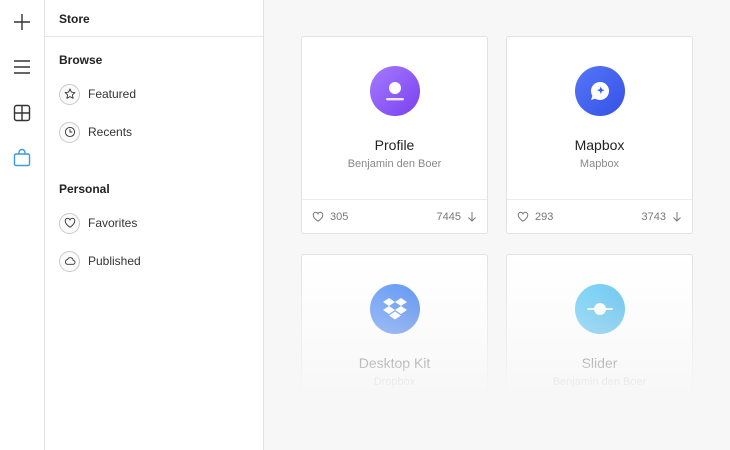 Image resolution: width=730 pixels, height=450 pixels. What do you see at coordinates (114, 261) in the screenshot?
I see `sidebar-item-label: Published` at bounding box center [114, 261].